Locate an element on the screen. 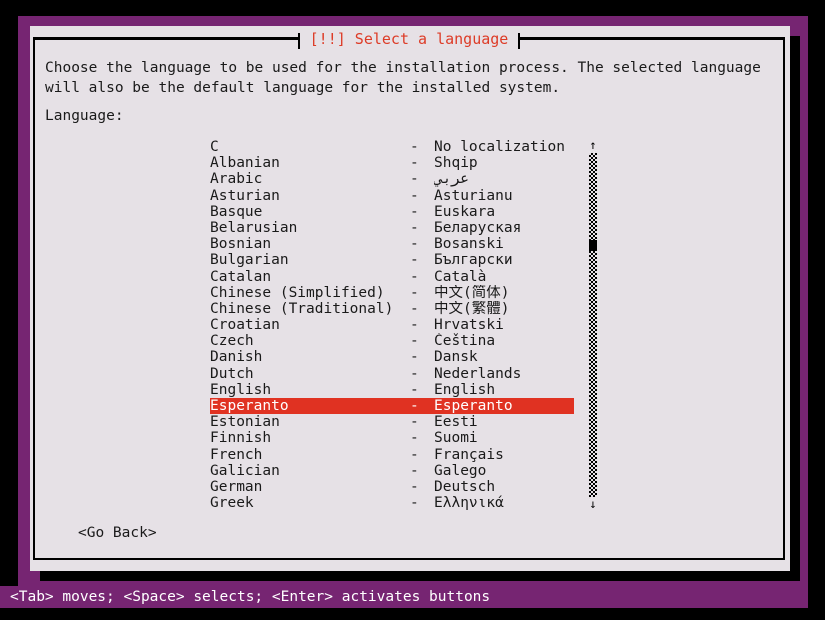 This screenshot has width=825, height=620. language-list-scrollbar: ↑ ↓ is located at coordinates (593, 325).